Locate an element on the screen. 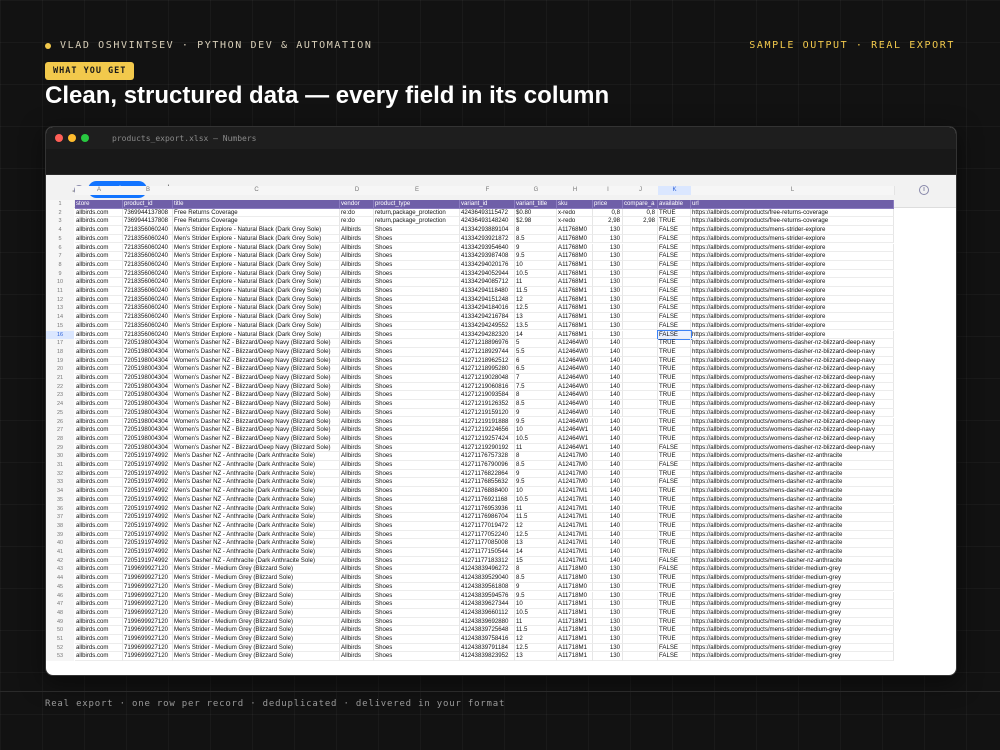  row-number: 51 is located at coordinates (60, 639).